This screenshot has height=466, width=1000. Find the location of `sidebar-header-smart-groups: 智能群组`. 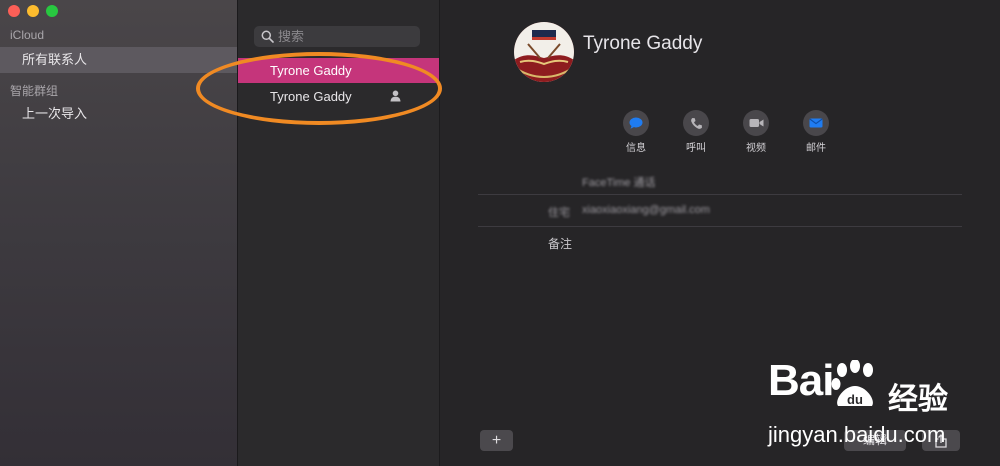

sidebar-header-smart-groups: 智能群组 is located at coordinates (34, 91).